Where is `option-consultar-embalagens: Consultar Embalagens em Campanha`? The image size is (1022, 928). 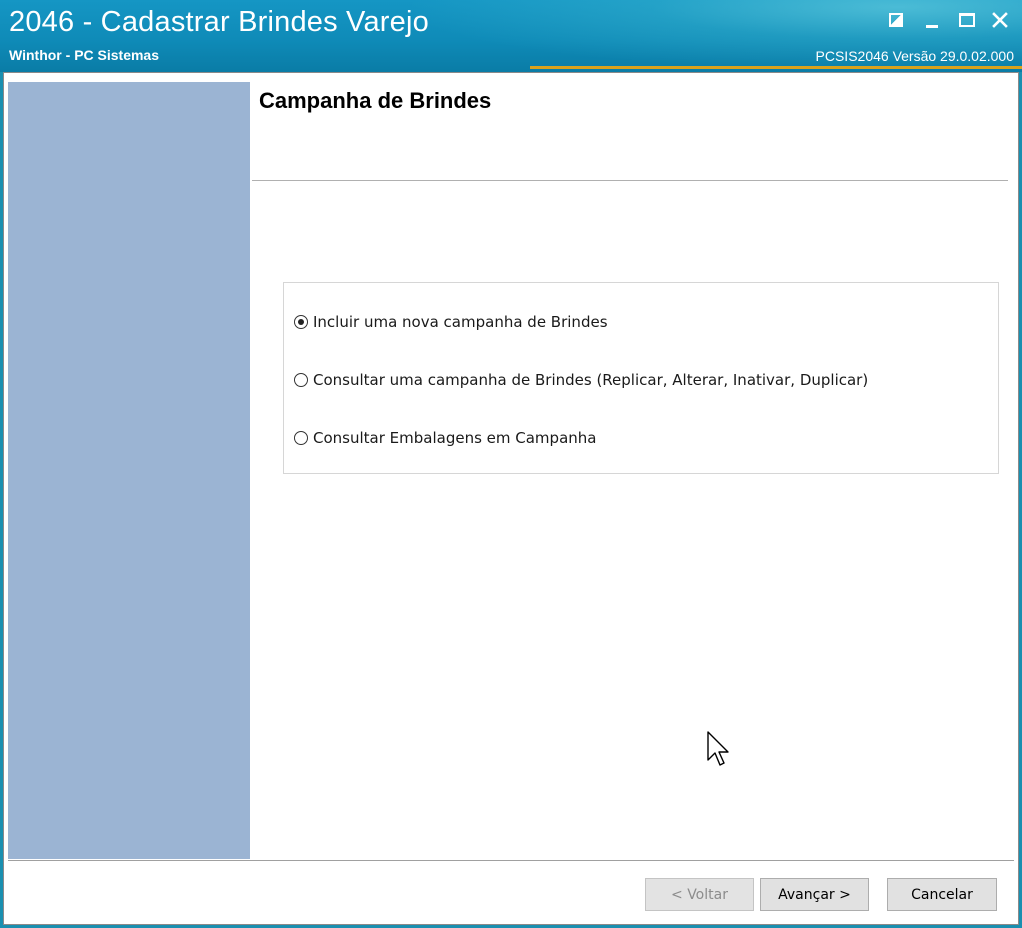
option-consultar-embalagens: Consultar Embalagens em Campanha is located at coordinates (445, 438).